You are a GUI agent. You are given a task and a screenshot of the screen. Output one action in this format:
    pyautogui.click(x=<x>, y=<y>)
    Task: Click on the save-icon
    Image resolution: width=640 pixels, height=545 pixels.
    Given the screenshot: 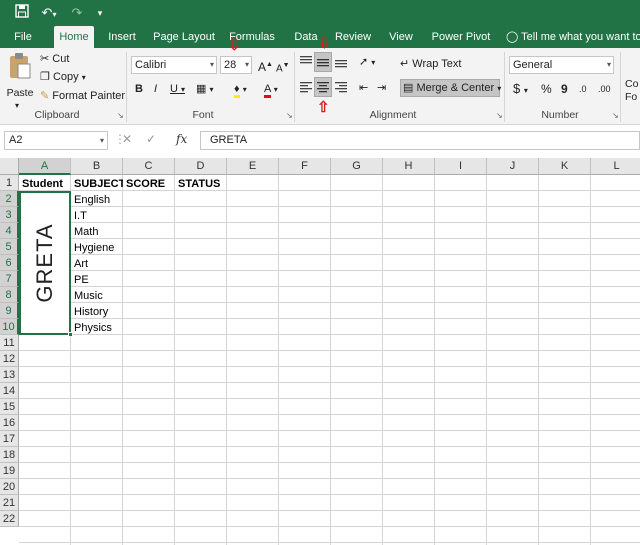 What is the action you would take?
    pyautogui.click(x=22, y=13)
    